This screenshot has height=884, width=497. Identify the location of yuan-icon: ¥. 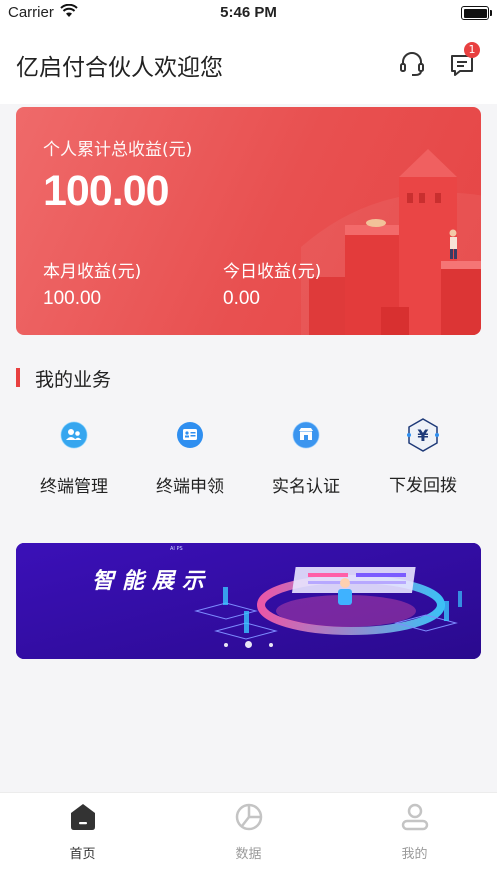
(423, 435).